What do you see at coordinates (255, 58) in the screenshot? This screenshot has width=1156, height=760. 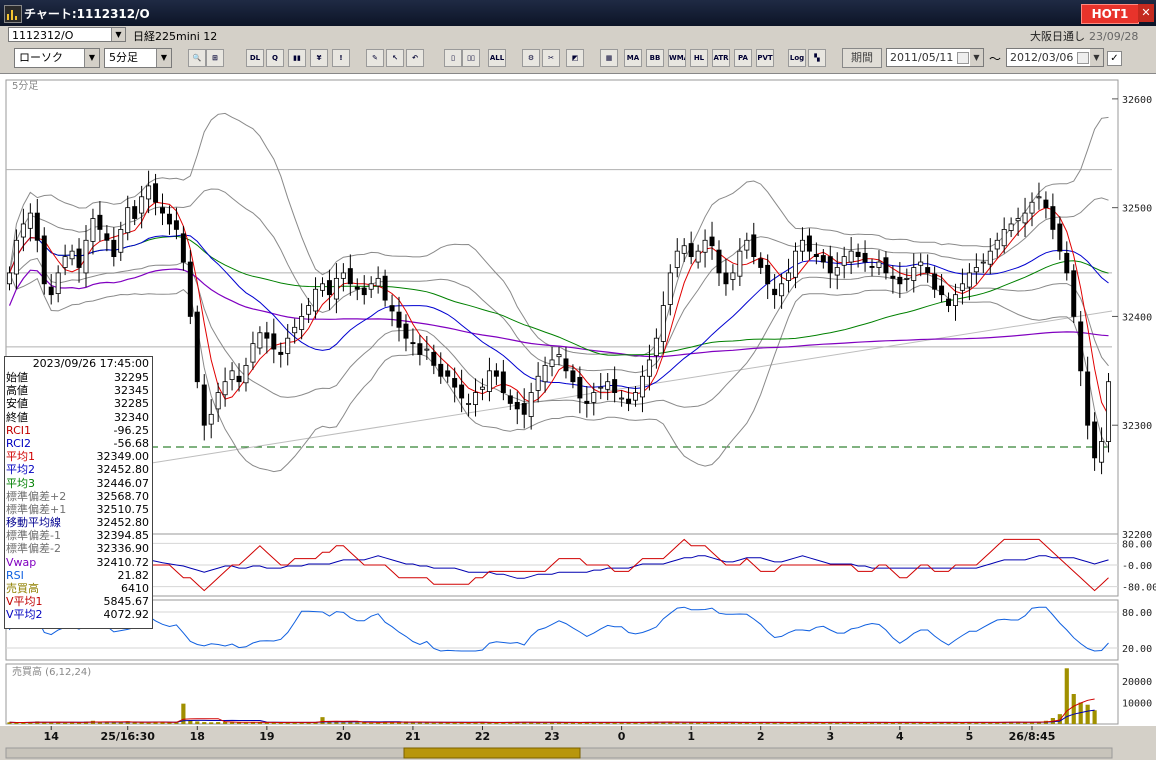 I see `download-icon: DL` at bounding box center [255, 58].